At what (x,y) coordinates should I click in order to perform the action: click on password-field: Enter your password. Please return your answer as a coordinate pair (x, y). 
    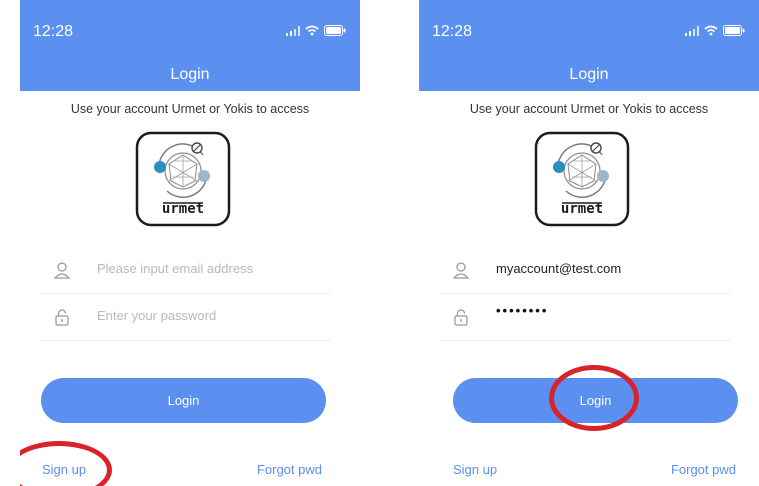
    Looking at the image, I should click on (185, 317).